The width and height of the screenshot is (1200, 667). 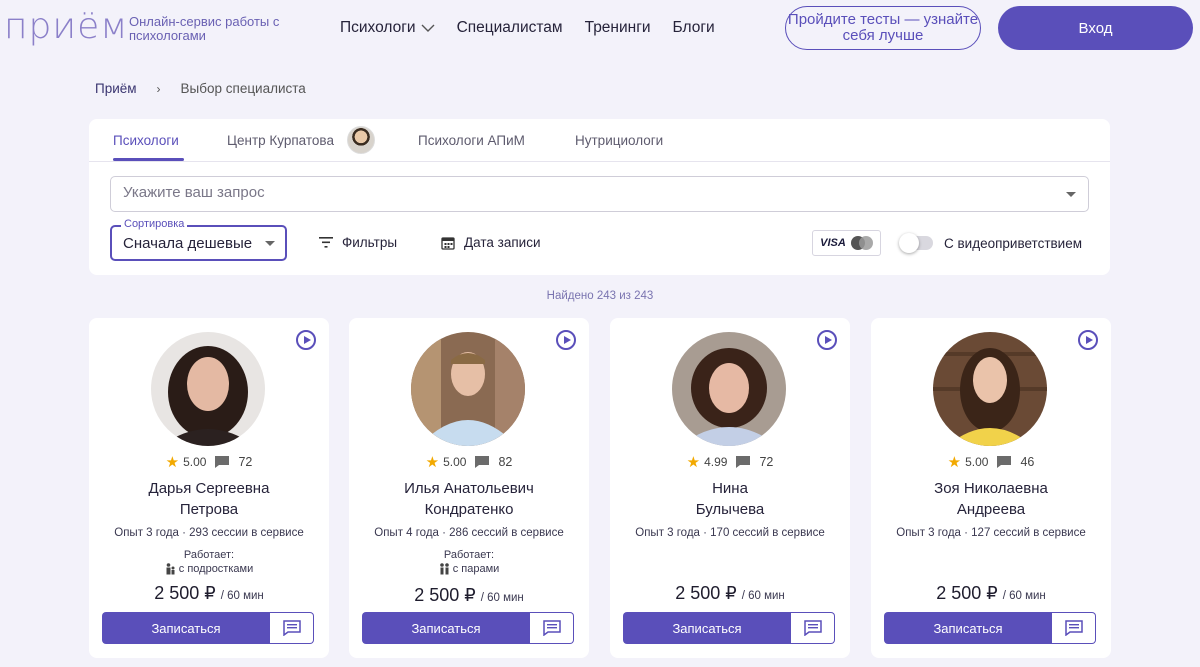 I want to click on specialist-name: Нина Булычева, so click(x=730, y=499).